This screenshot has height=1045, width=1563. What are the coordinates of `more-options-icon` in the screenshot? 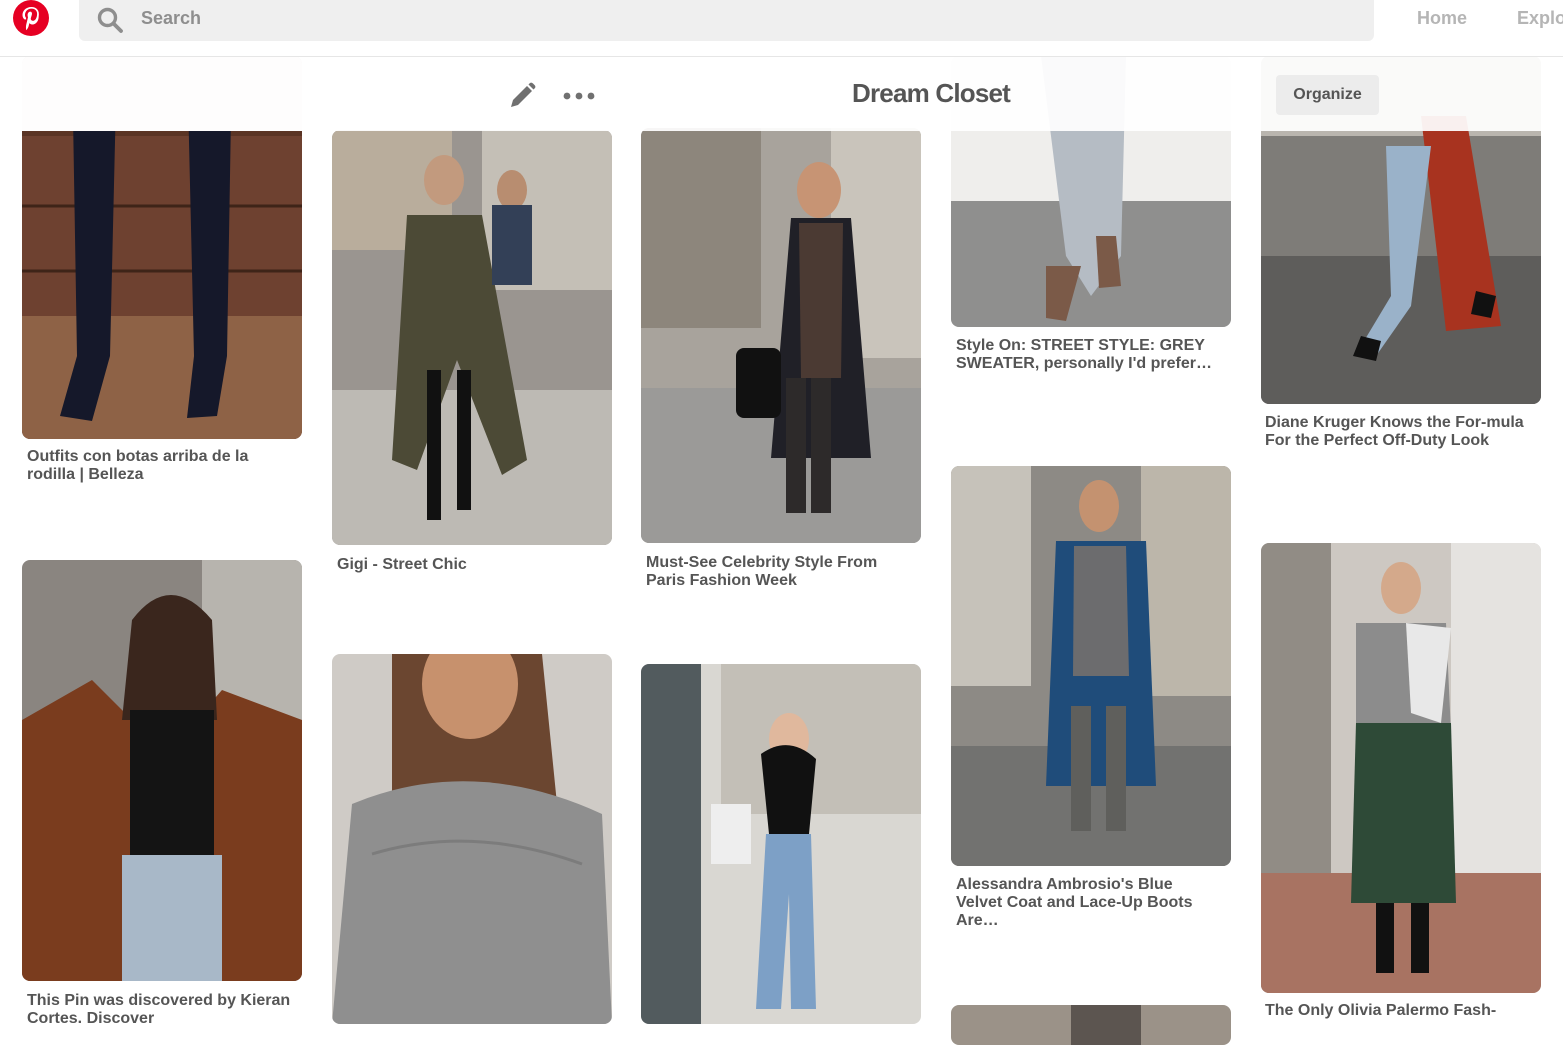 It's located at (580, 96).